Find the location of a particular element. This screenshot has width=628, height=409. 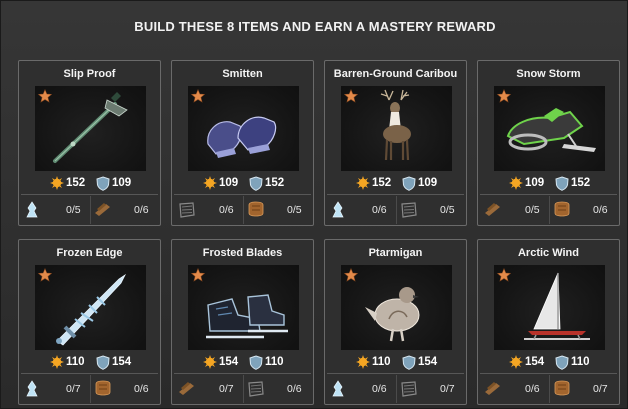

item-card: Arctic Wind 154 110 0/6 0/7 is located at coordinates (548, 322).